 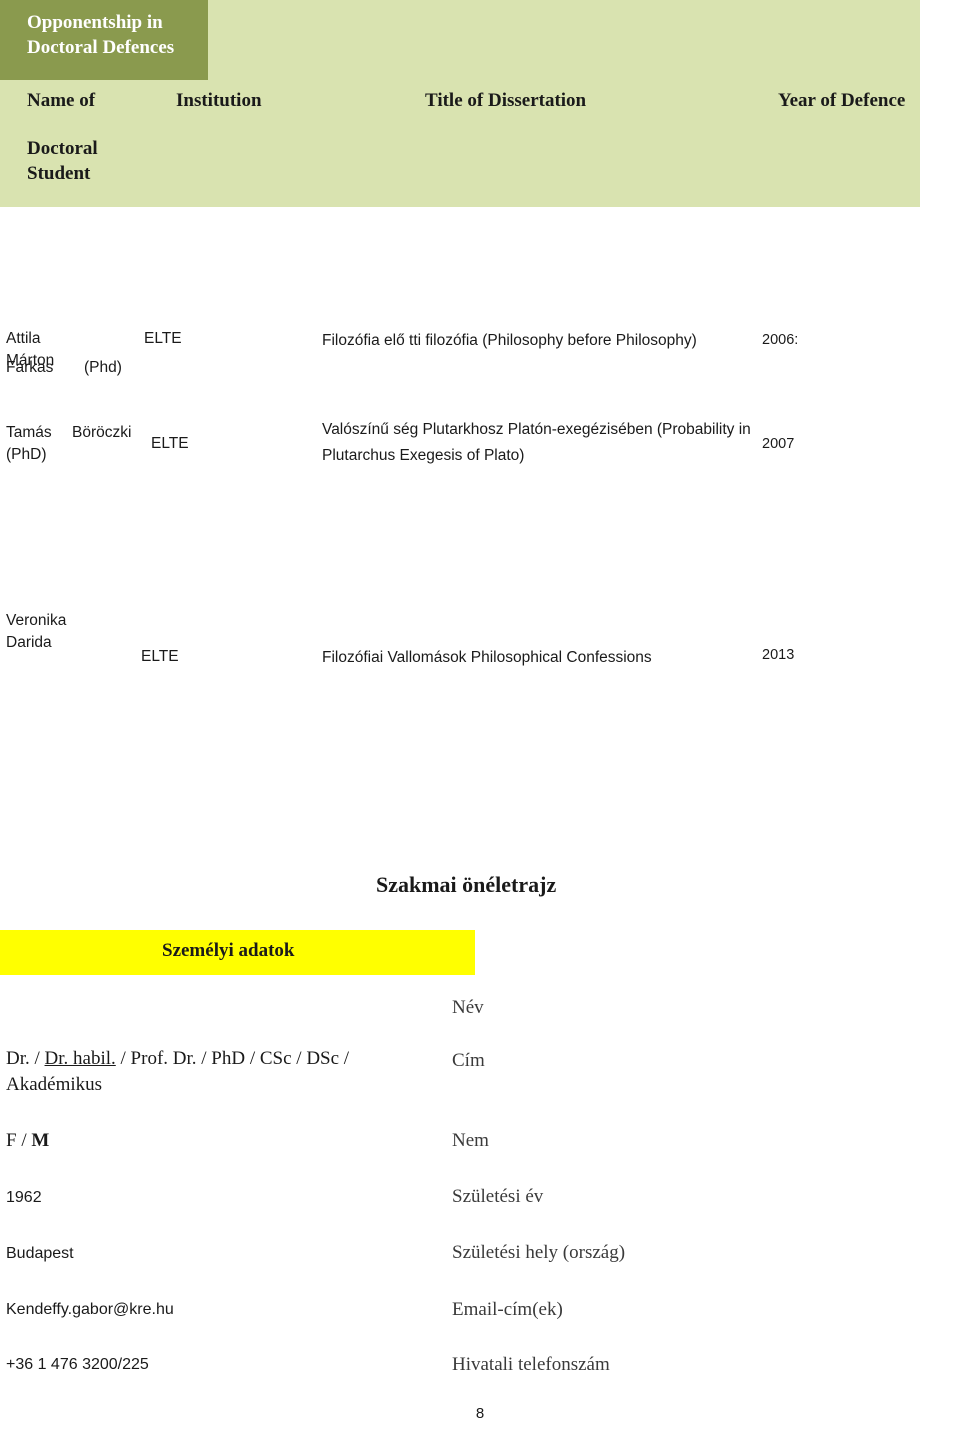 I want to click on cv-label-birth-place: Születési hely (ország), so click(x=539, y=1252).